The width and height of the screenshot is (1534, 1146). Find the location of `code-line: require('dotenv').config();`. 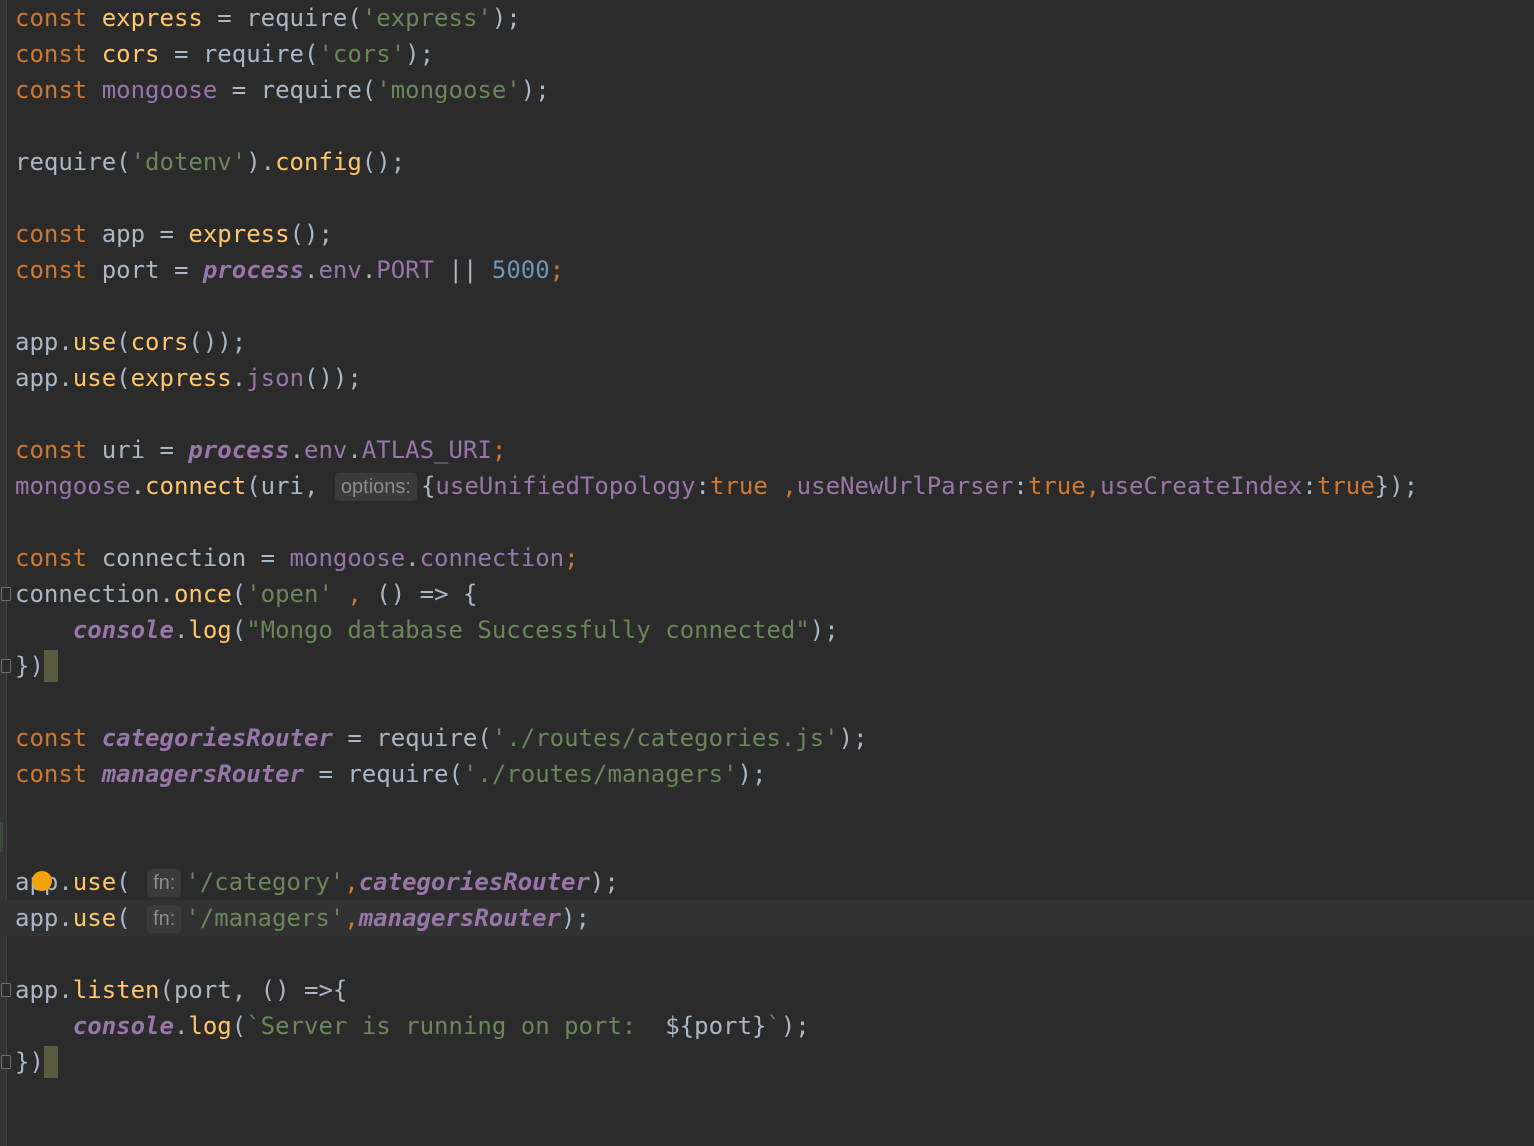

code-line: require('dotenv').config(); is located at coordinates (774, 162).